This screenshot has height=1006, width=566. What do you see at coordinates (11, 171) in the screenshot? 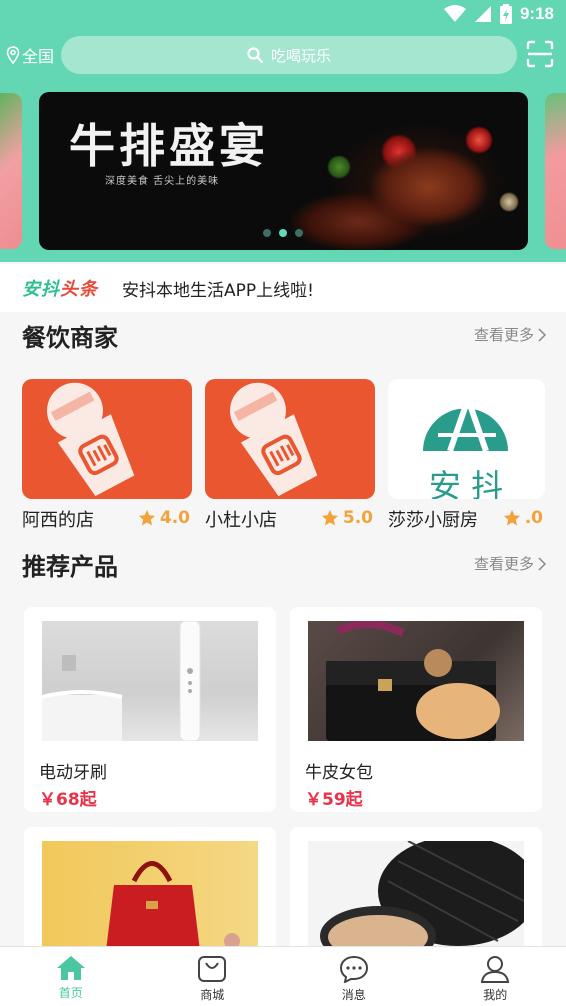
I see `banner-prev-slide` at bounding box center [11, 171].